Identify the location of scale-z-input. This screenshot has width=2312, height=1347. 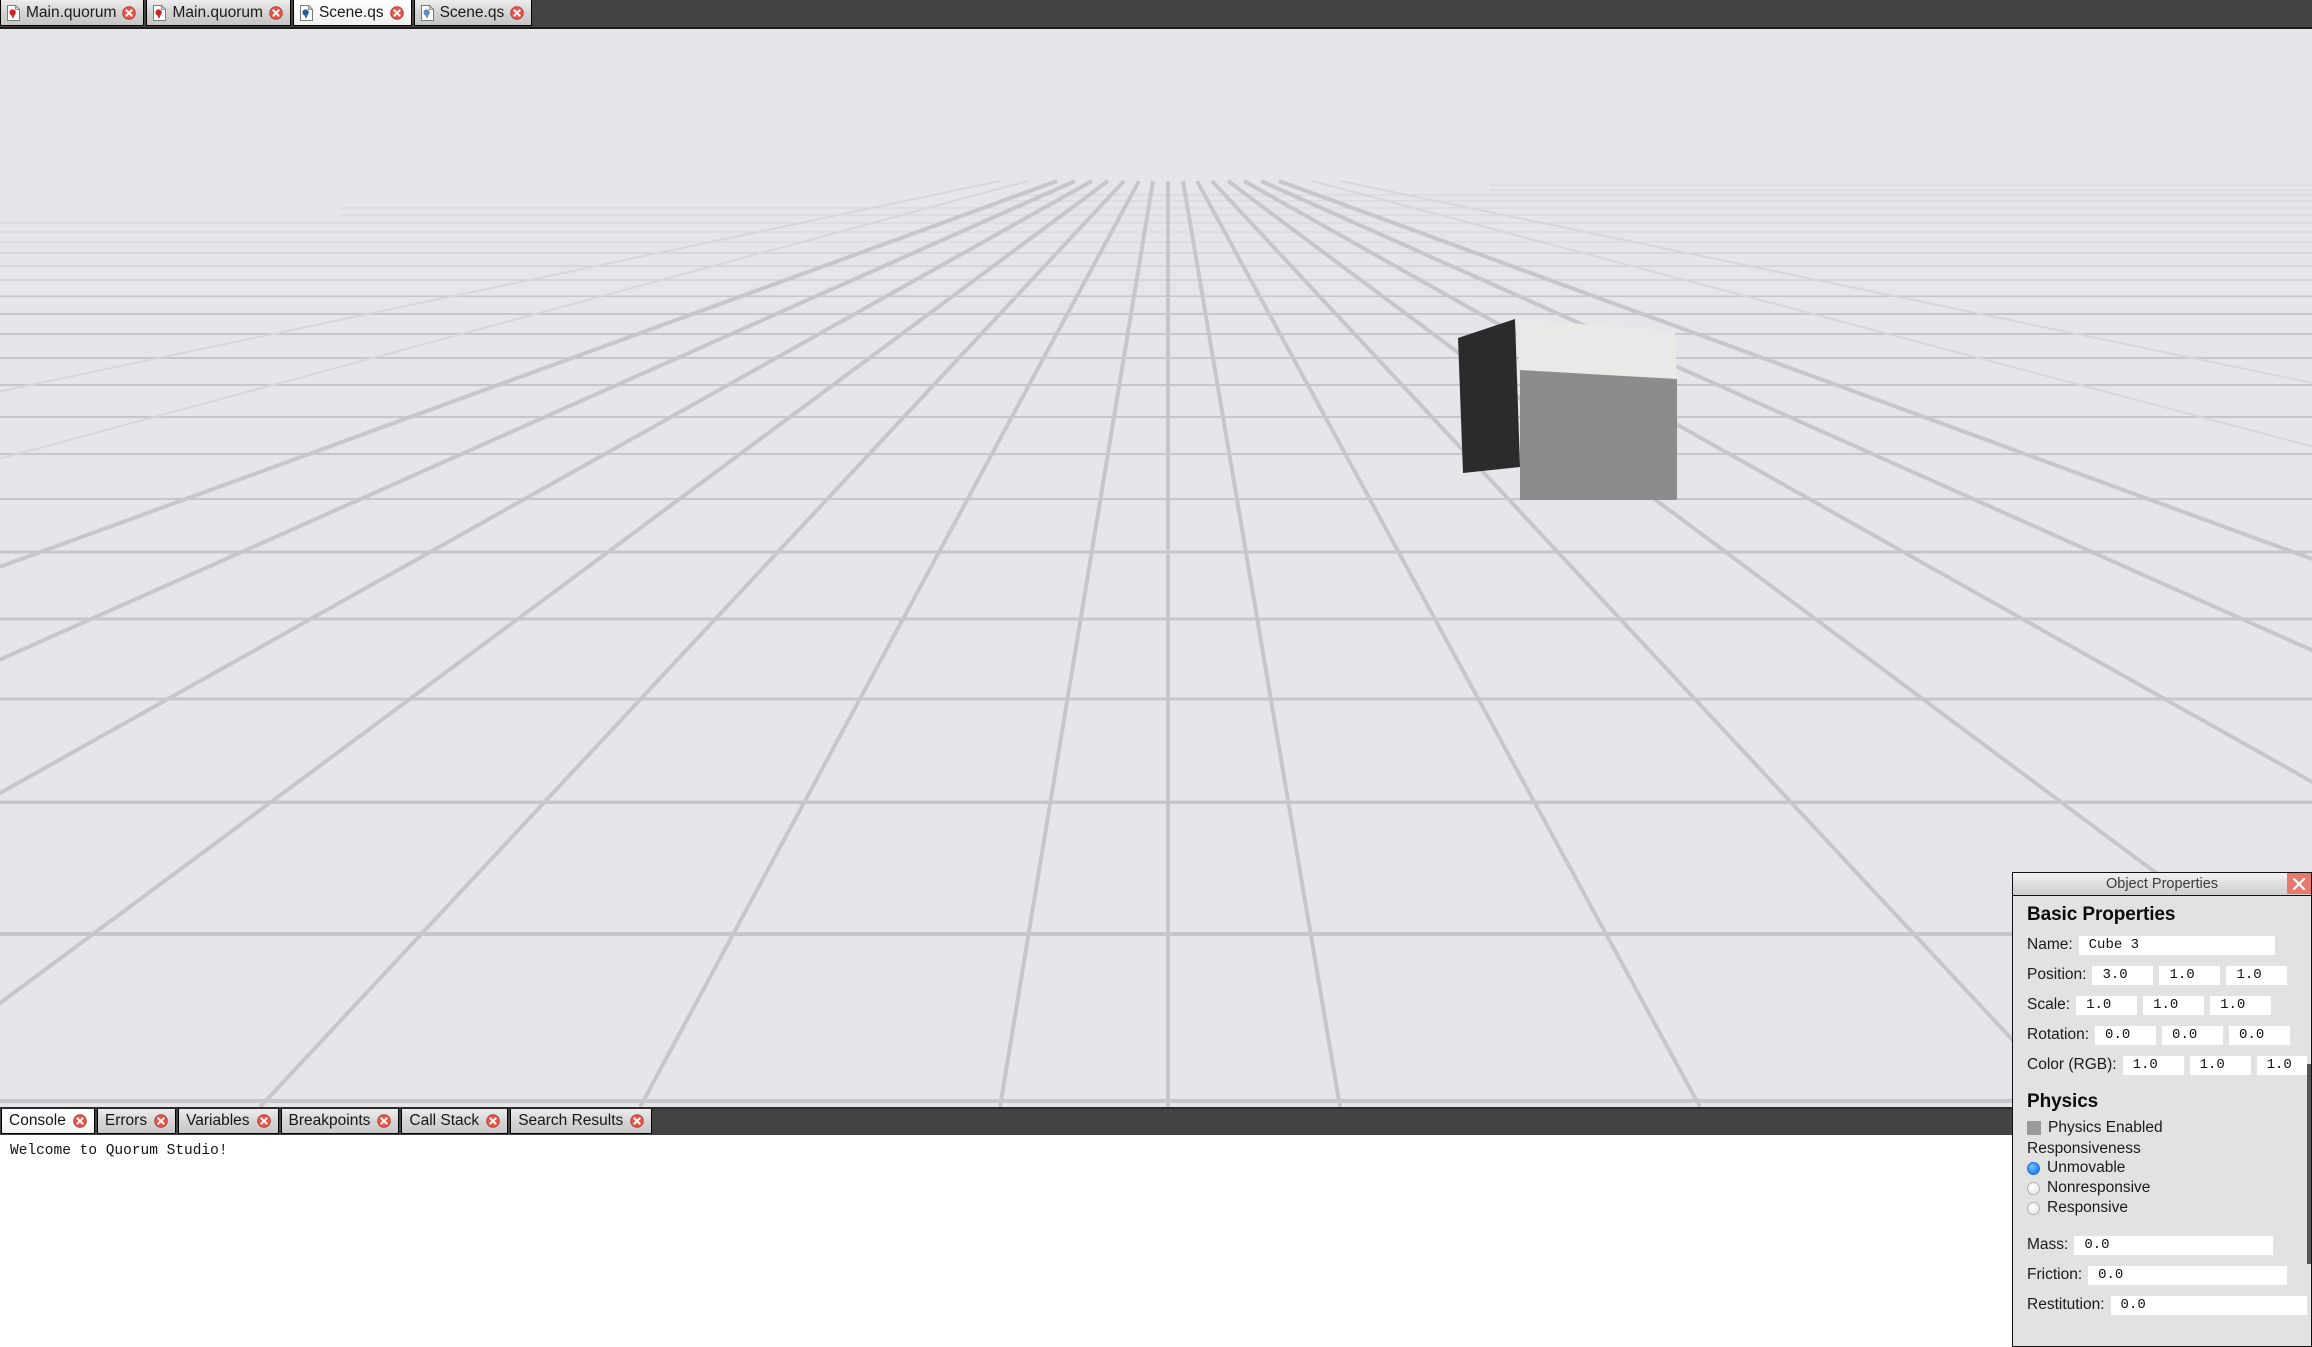
(2241, 1005).